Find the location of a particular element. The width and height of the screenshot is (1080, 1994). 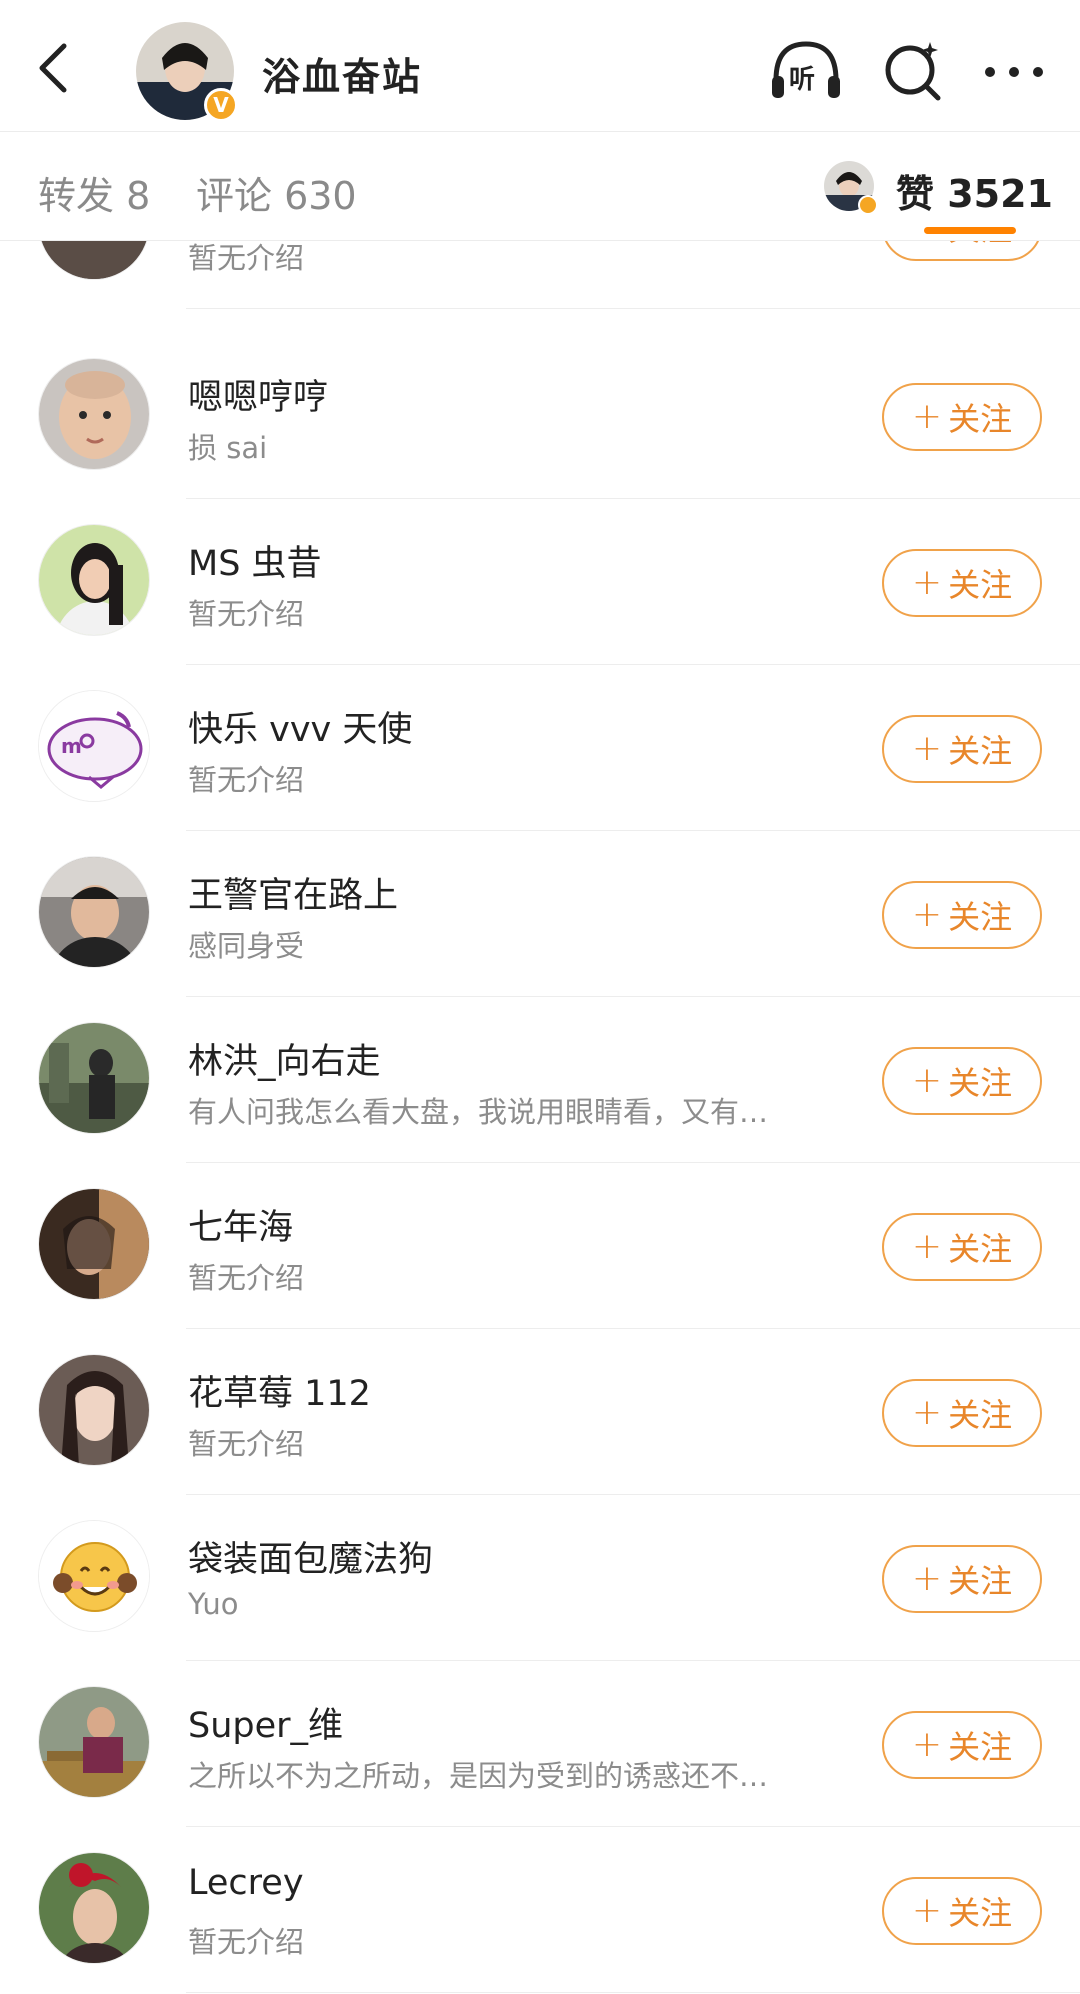

author-avatar: V is located at coordinates (187, 72).